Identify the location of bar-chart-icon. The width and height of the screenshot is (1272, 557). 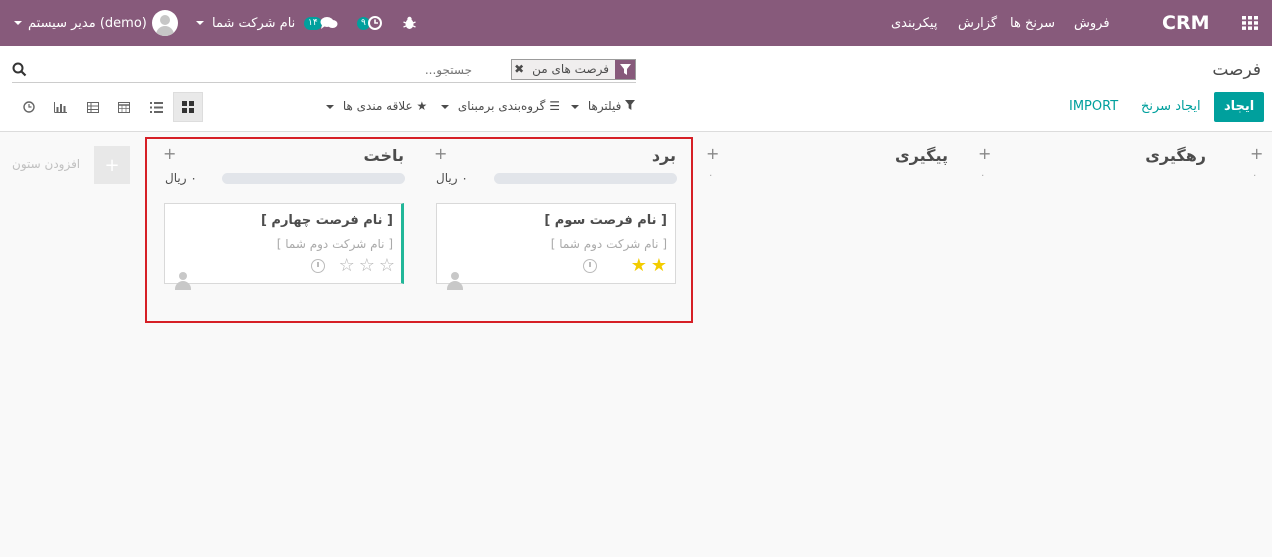
(60, 107).